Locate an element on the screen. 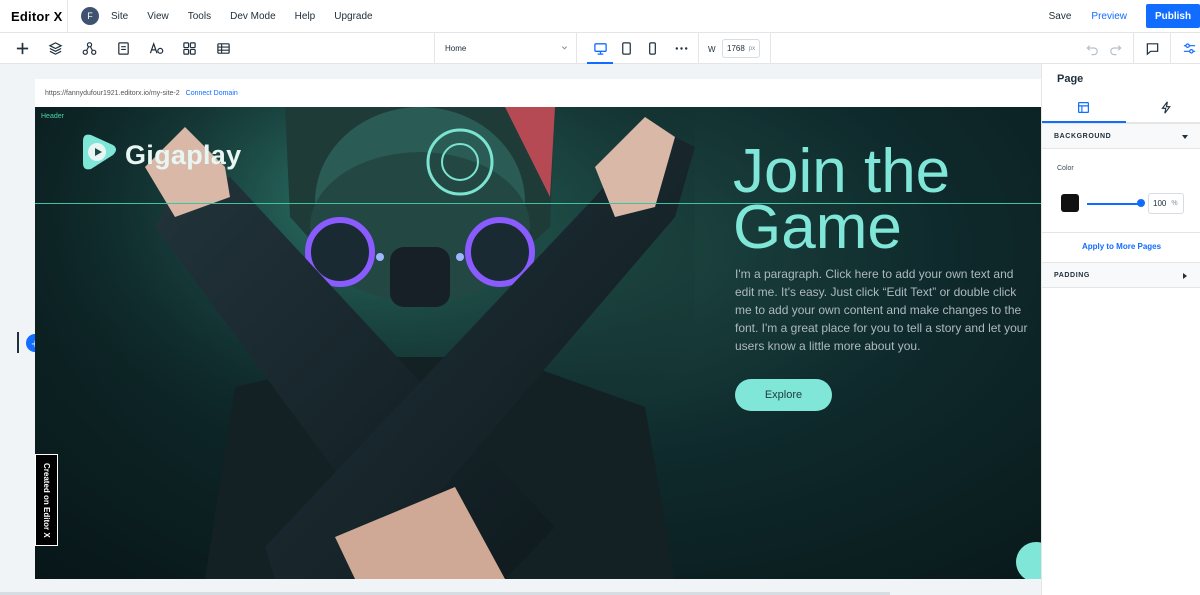 The width and height of the screenshot is (1200, 595). apps-icon is located at coordinates (189, 48).